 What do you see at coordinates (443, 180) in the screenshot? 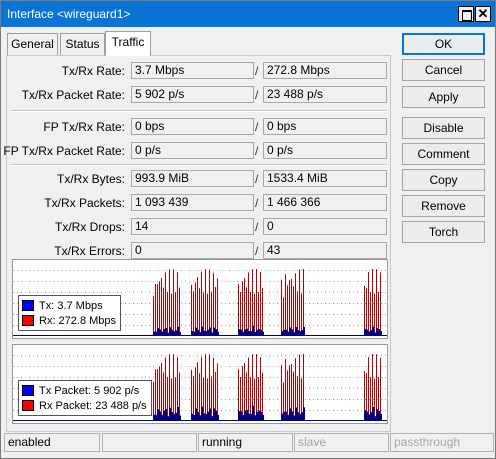
I see `copy-button: Copy` at bounding box center [443, 180].